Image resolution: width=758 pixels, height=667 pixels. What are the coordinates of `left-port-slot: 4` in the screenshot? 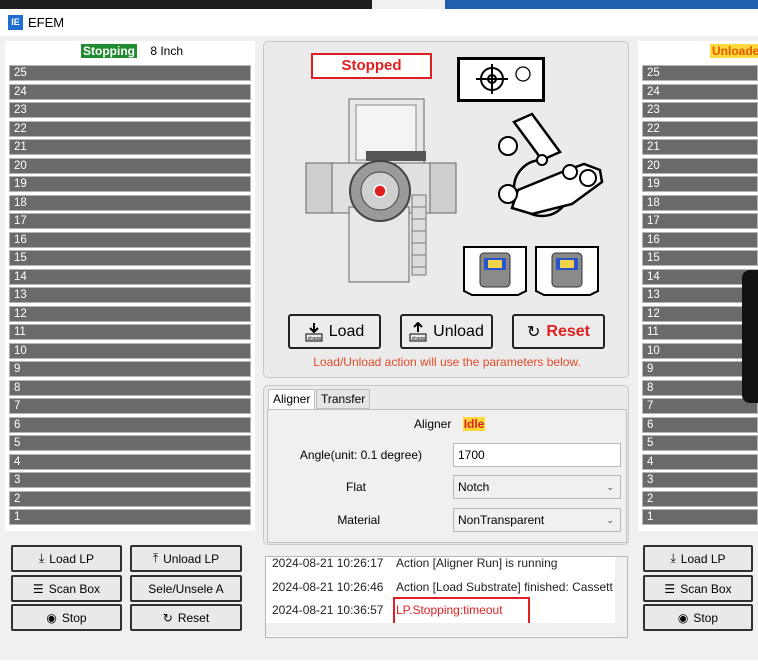 It's located at (130, 461).